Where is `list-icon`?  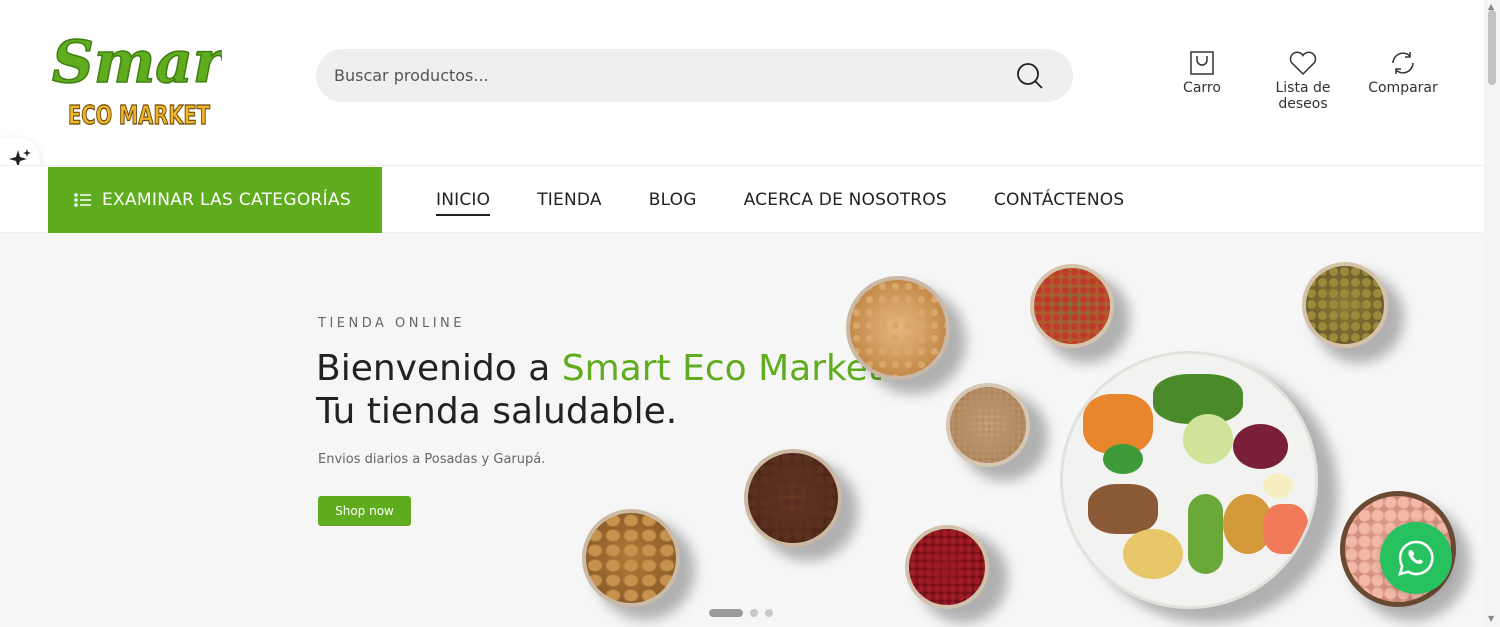 list-icon is located at coordinates (82, 200).